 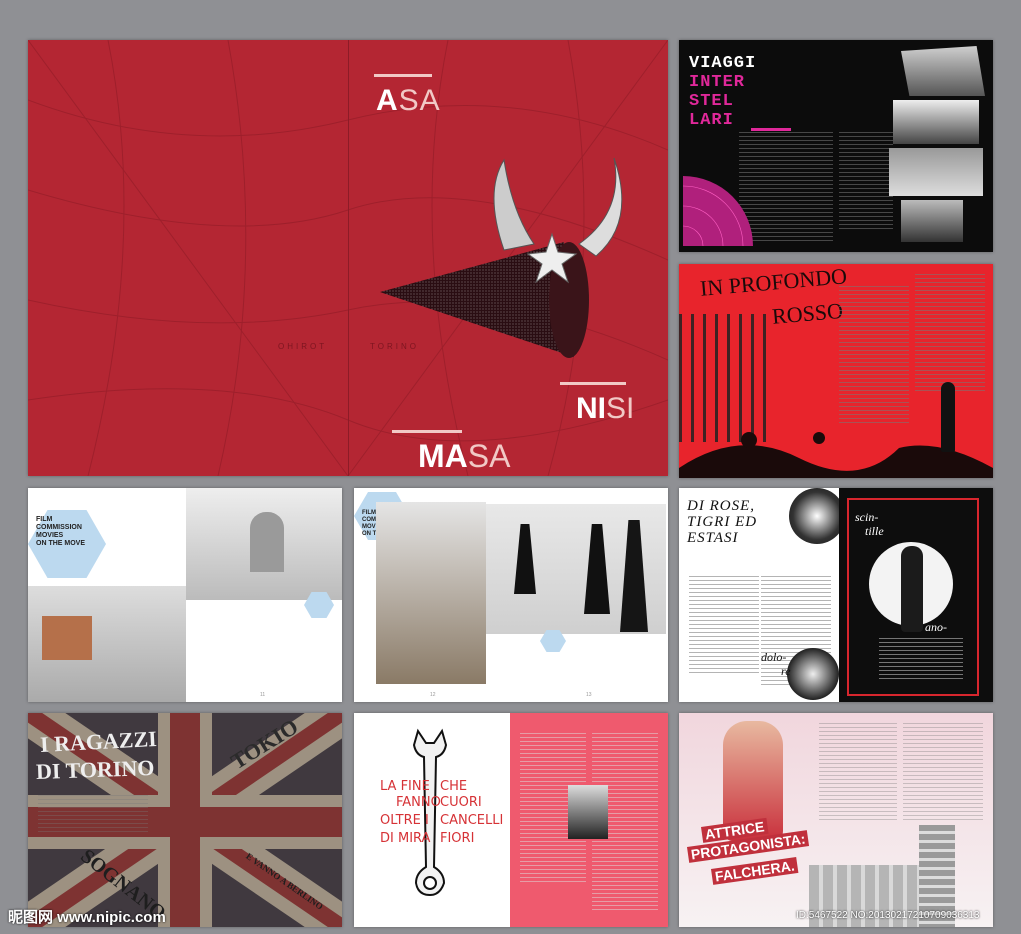 I want to click on cover-word-mid: NISI, so click(x=605, y=409).